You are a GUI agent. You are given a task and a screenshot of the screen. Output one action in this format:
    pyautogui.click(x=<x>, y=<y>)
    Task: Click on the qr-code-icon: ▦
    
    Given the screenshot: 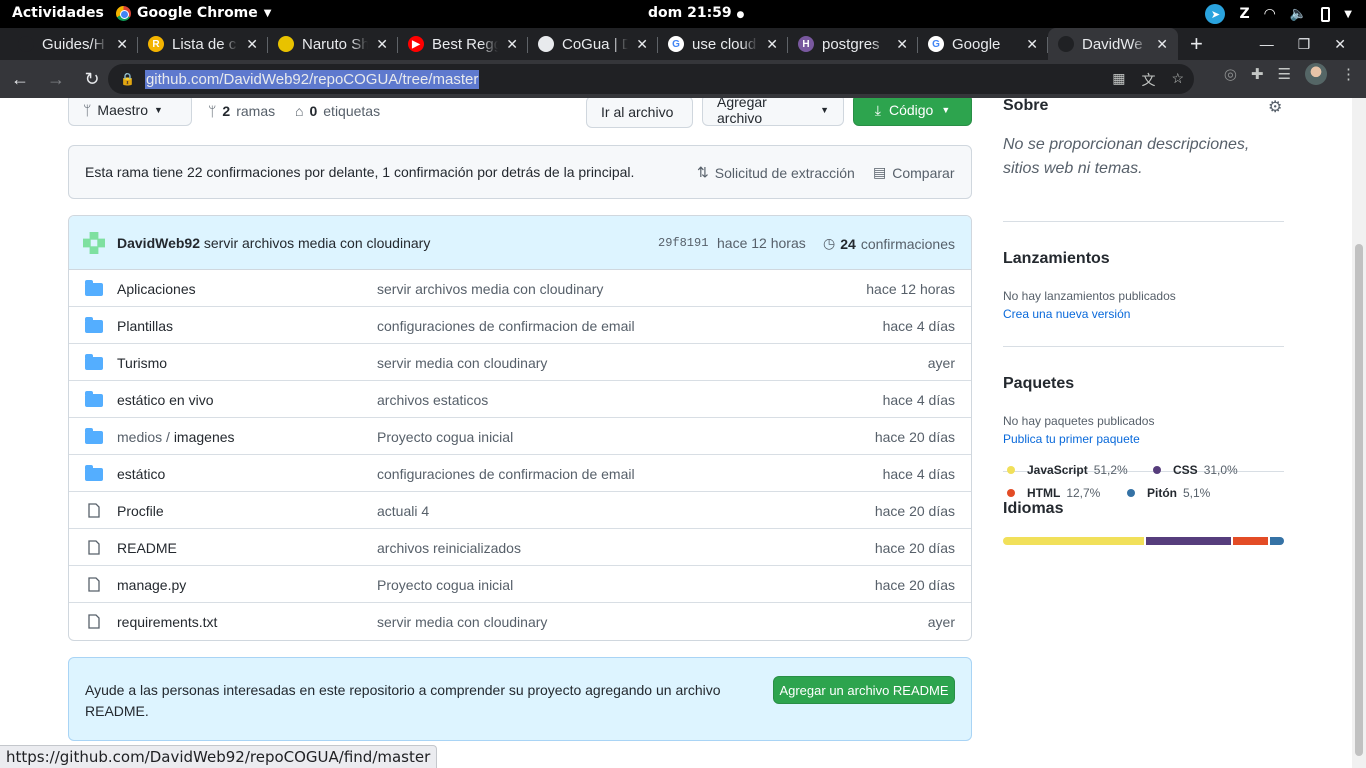 What is the action you would take?
    pyautogui.click(x=1118, y=80)
    